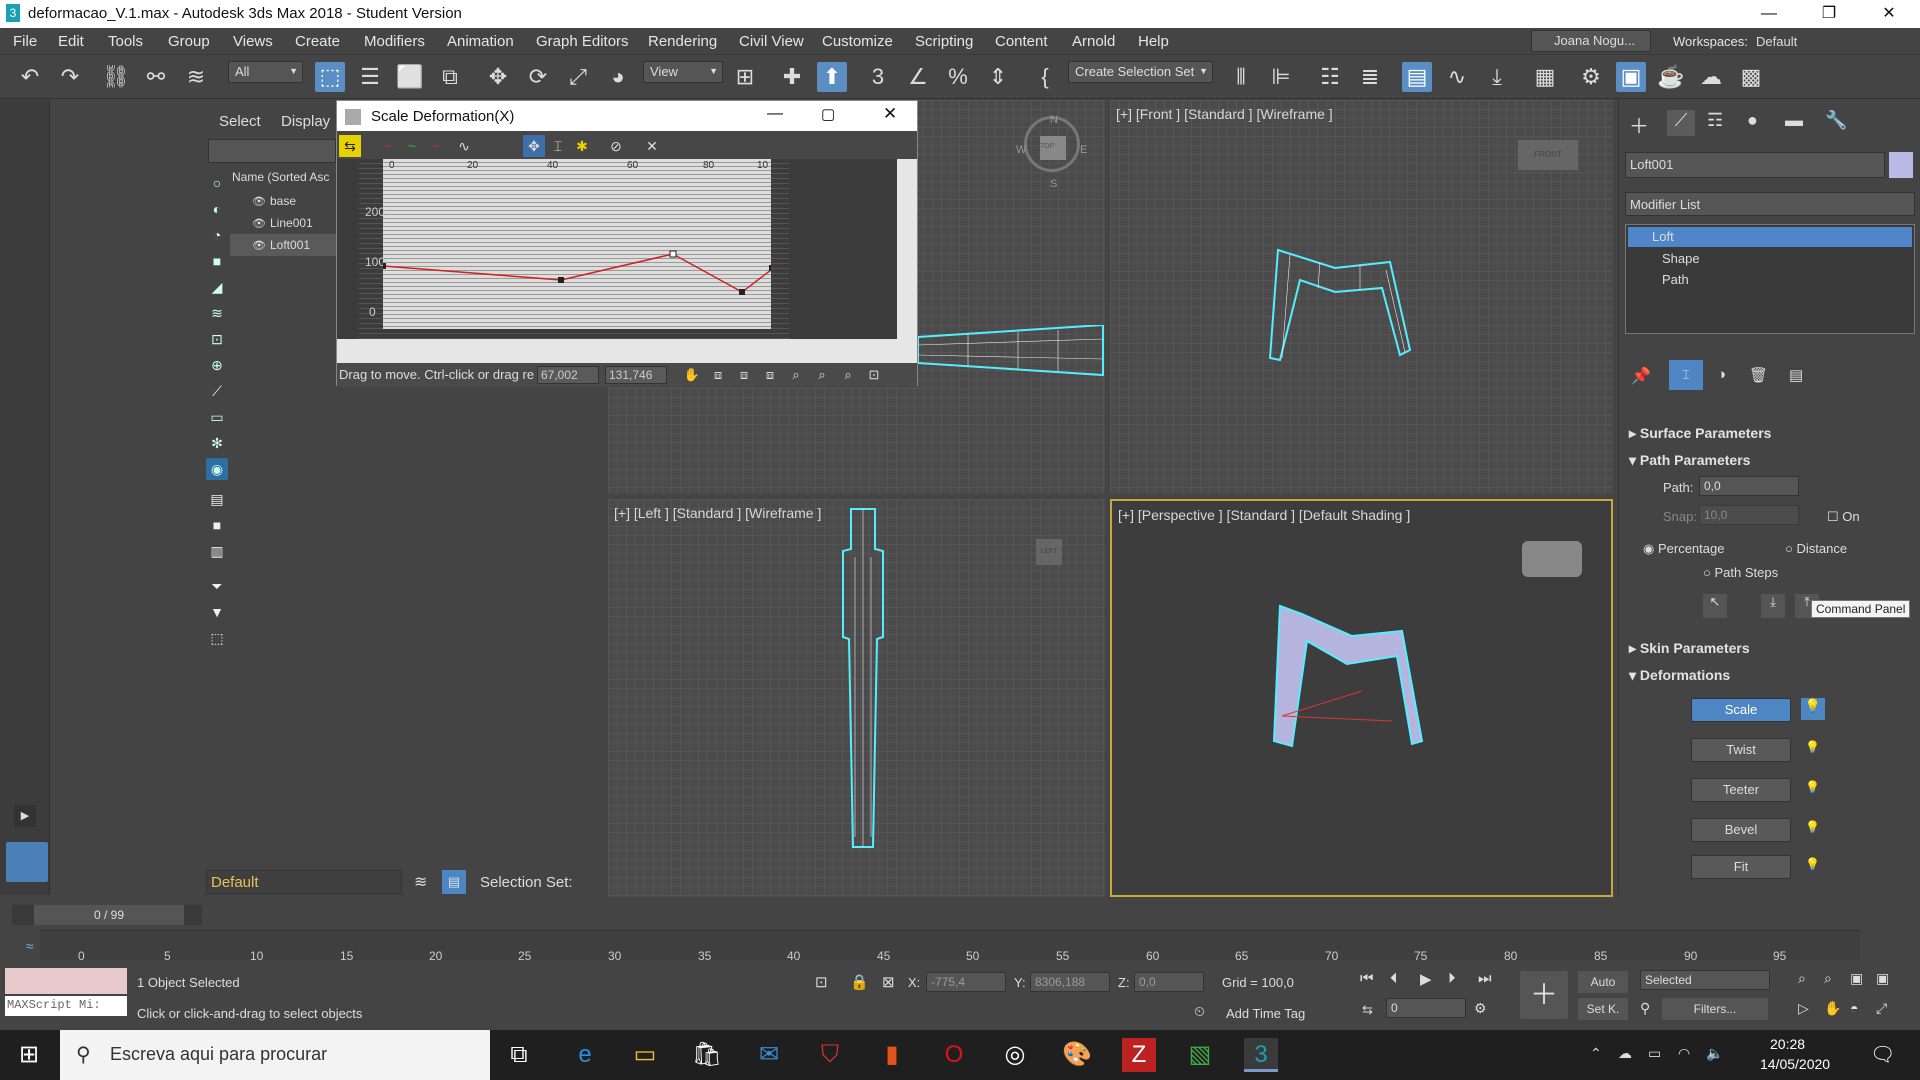 This screenshot has width=1920, height=1080. I want to click on store-icon: 🛍, so click(707, 1055).